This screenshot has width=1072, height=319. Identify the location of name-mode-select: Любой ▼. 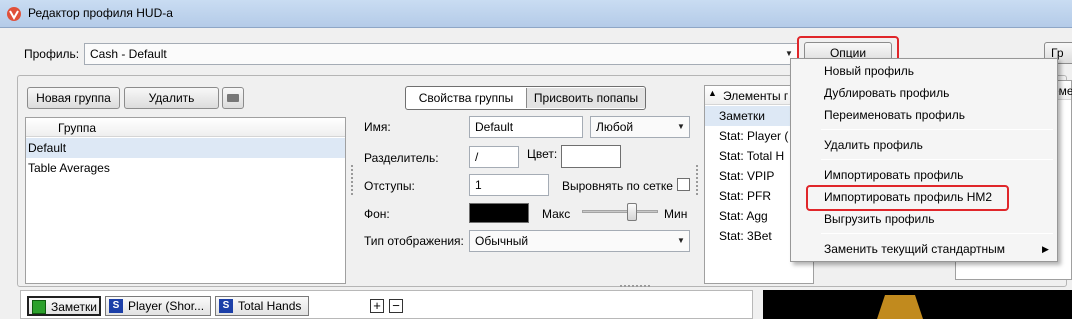
(640, 127).